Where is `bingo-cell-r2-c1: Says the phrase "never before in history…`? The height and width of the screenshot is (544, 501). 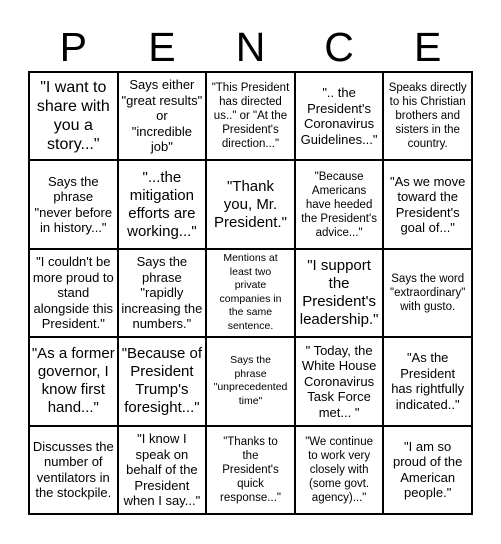 bingo-cell-r2-c1: Says the phrase "never before in history… is located at coordinates (73, 204).